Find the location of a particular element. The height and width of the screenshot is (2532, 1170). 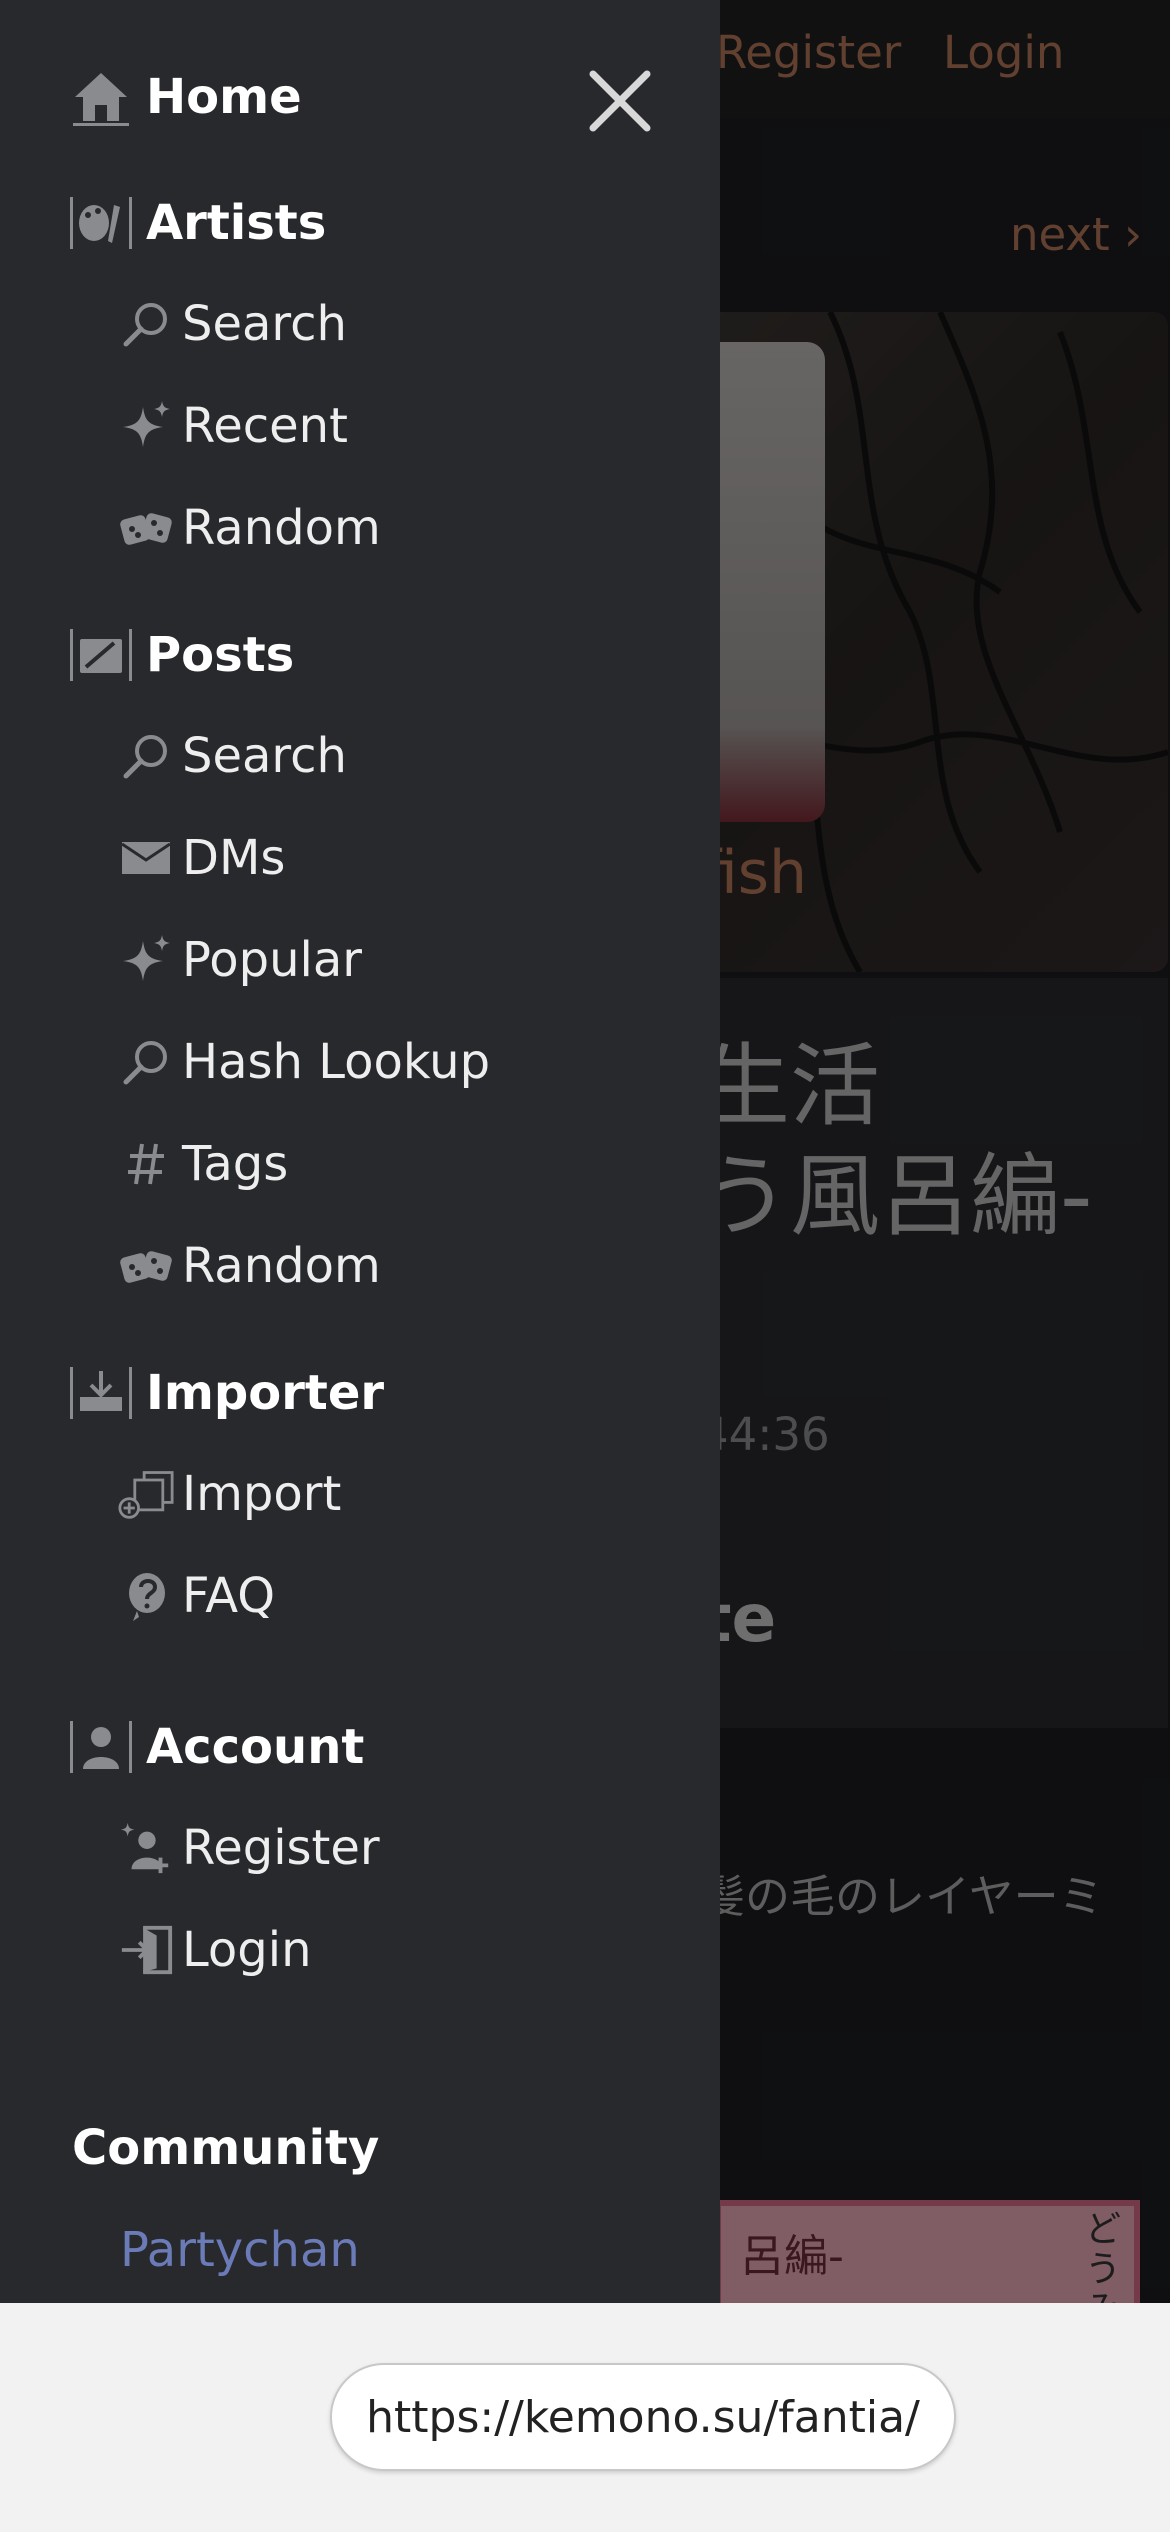

nav-posts-tags: Tags is located at coordinates (203, 1164).